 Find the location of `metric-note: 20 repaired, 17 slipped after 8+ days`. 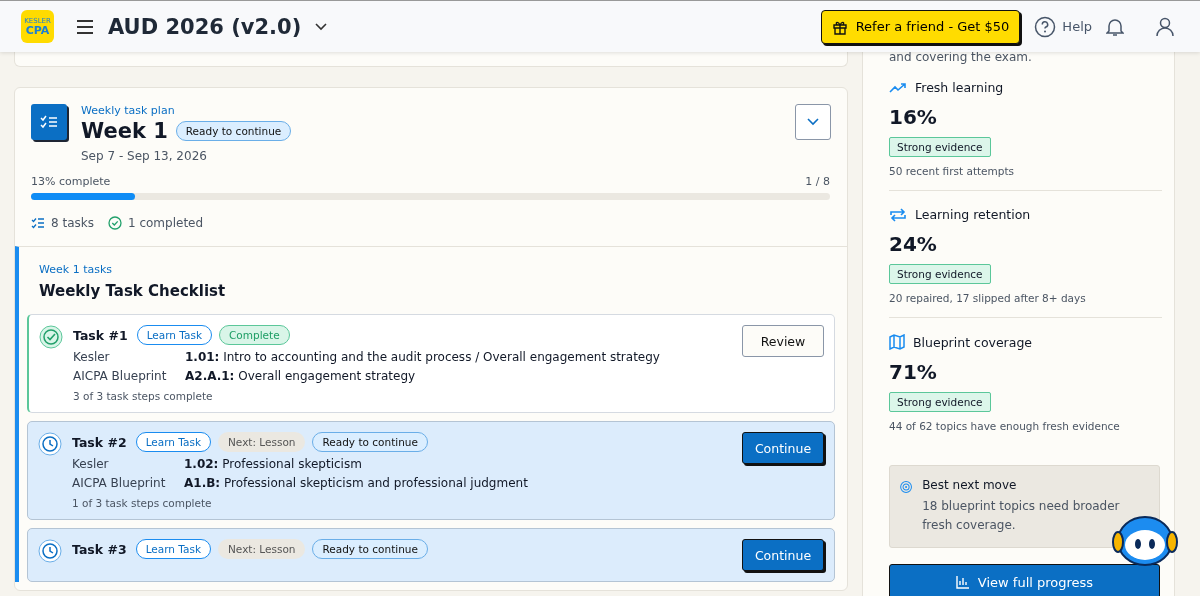

metric-note: 20 repaired, 17 slipped after 8+ days is located at coordinates (987, 298).